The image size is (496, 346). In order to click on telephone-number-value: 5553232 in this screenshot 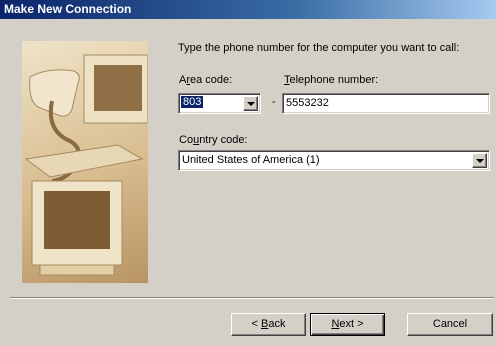, I will do `click(307, 103)`.